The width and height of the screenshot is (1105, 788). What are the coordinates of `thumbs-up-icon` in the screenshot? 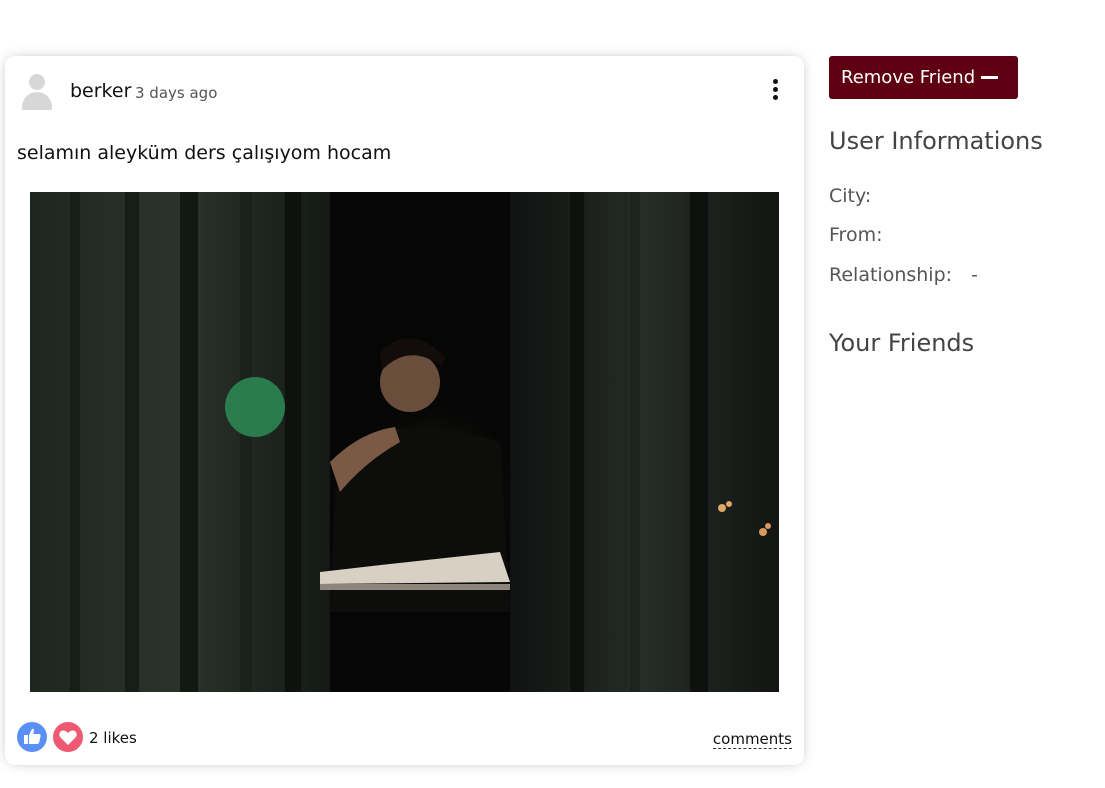 It's located at (32, 737).